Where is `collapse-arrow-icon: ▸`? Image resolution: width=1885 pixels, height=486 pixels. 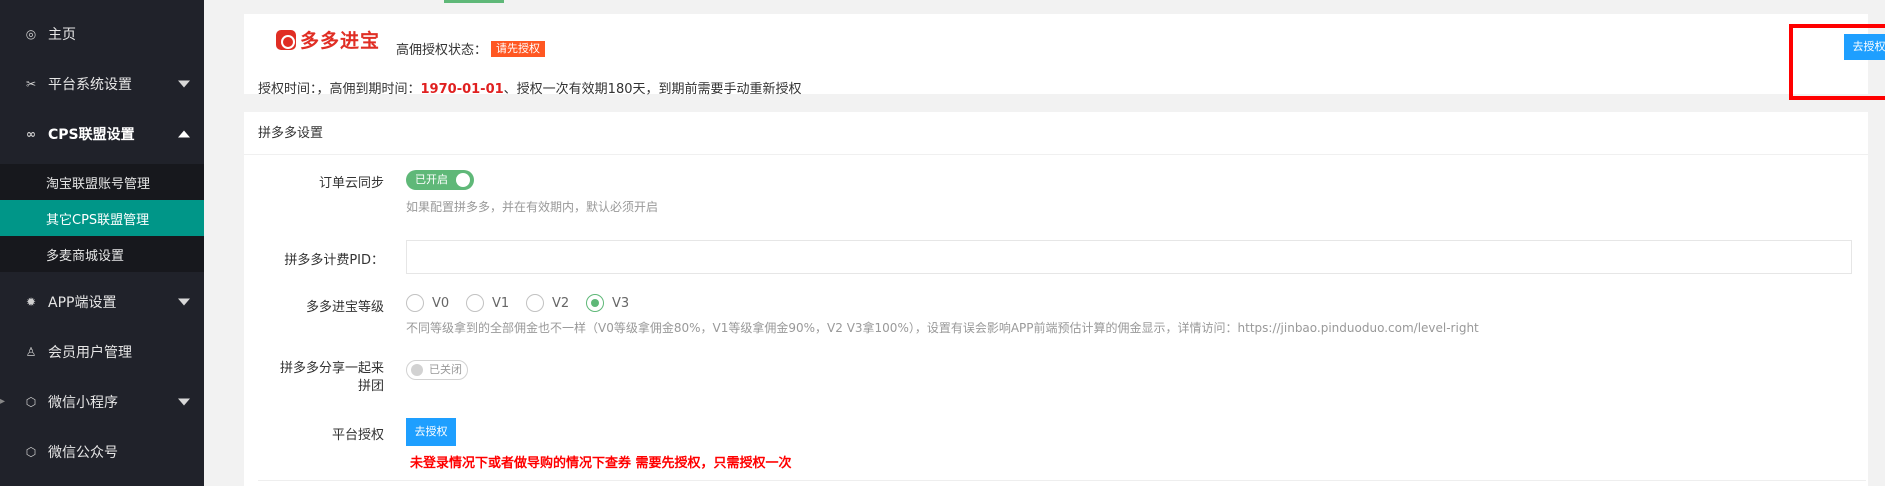
collapse-arrow-icon: ▸ is located at coordinates (2, 401).